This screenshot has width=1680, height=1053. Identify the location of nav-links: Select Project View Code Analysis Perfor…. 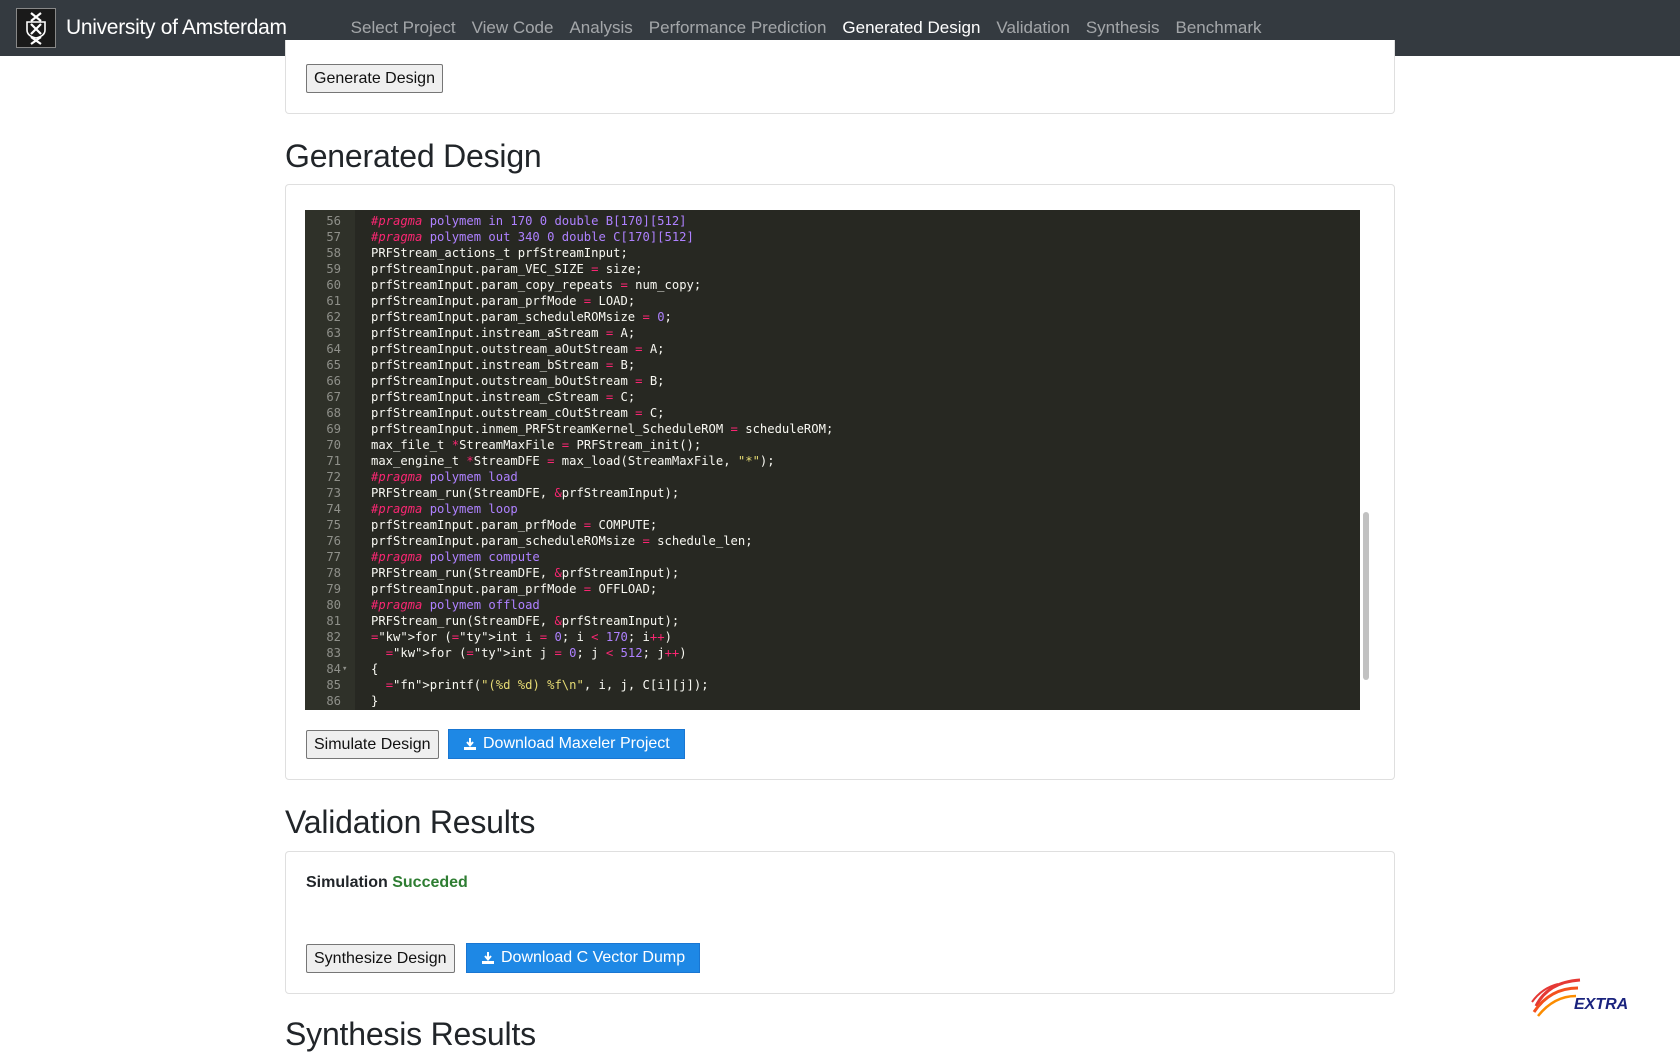
(806, 28).